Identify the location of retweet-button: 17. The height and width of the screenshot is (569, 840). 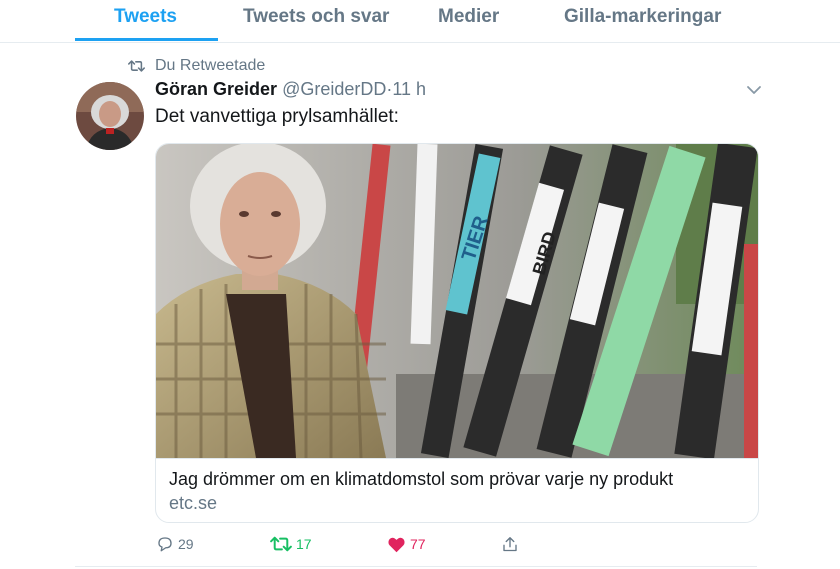
(291, 544).